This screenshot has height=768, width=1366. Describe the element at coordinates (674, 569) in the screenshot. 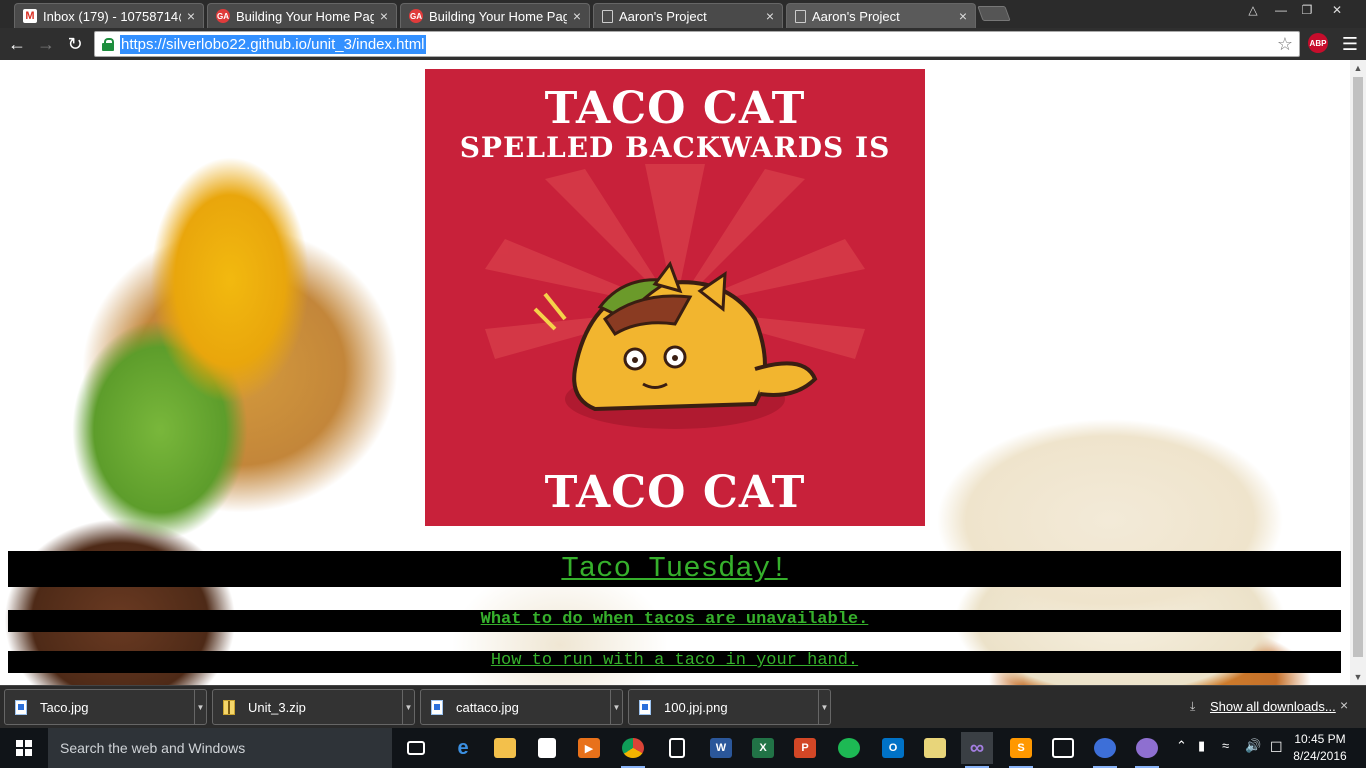

I see `page-heading: Taco Tuesday!` at that location.